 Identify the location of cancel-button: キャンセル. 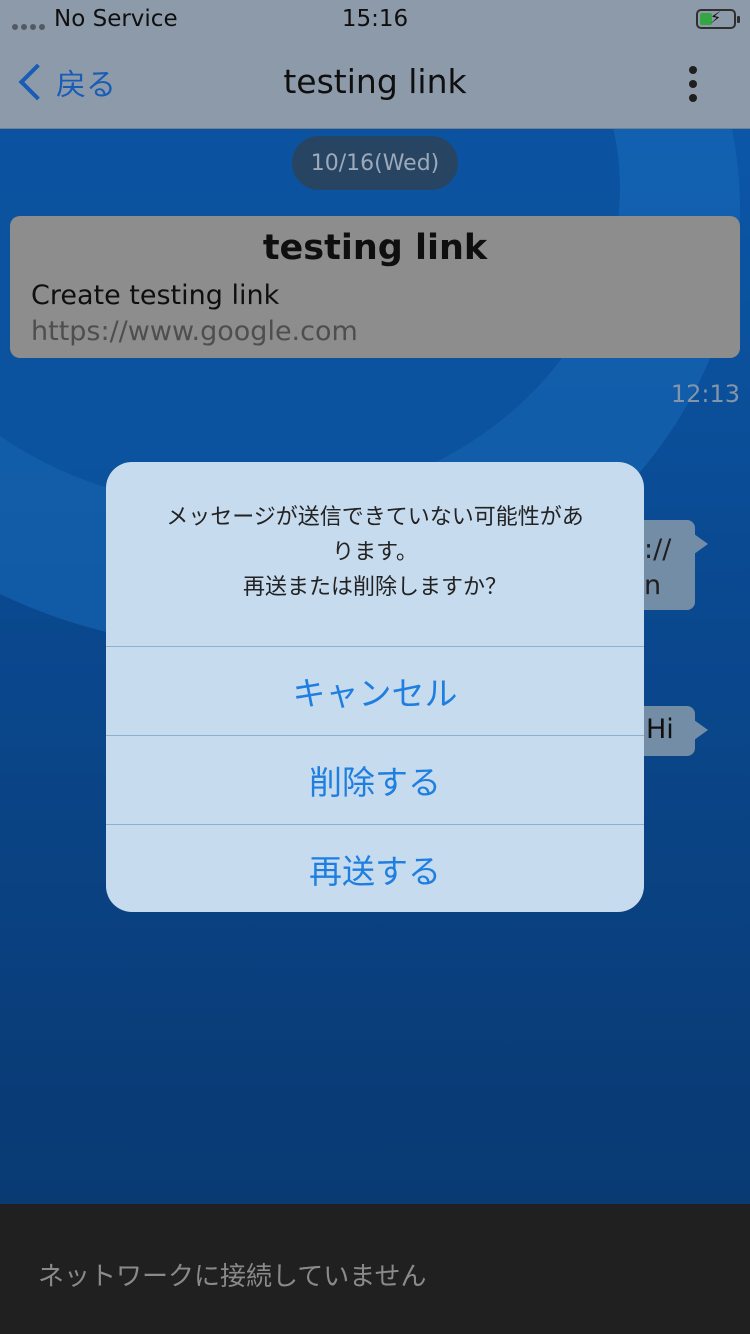
(375, 690).